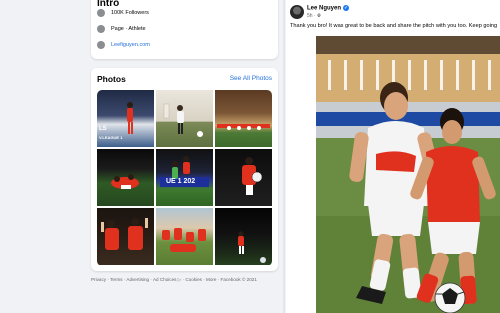 The image size is (500, 313). What do you see at coordinates (310, 16) in the screenshot?
I see `post-time: 5h` at bounding box center [310, 16].